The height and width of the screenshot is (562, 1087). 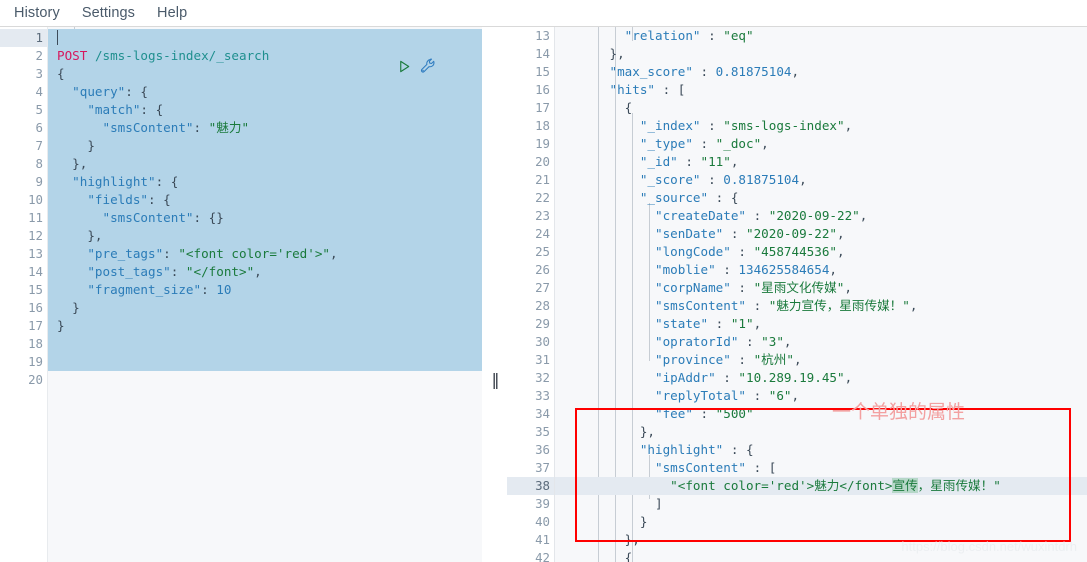 What do you see at coordinates (23, 56) in the screenshot?
I see `gutter-line-2: 2` at bounding box center [23, 56].